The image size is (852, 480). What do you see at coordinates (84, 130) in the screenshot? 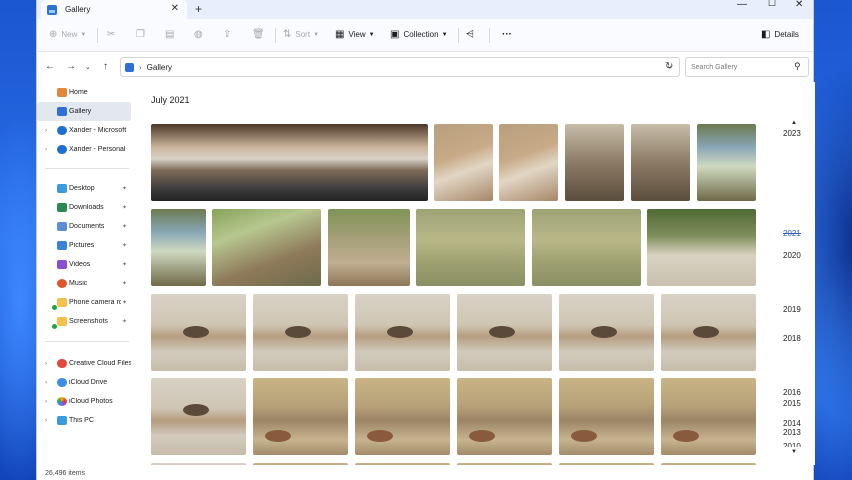
I see `sidebar-item-onedrive-microsoft: › Xander - Microsoft` at bounding box center [84, 130].